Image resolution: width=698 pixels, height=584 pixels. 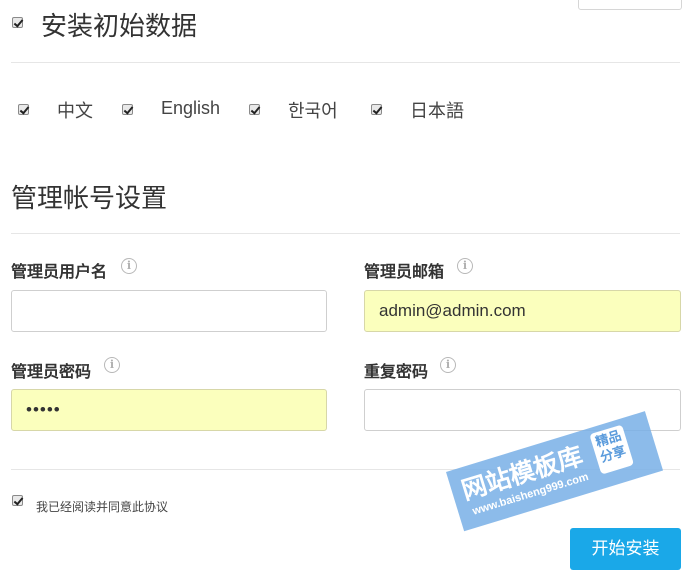 I want to click on password-input: •••••, so click(x=169, y=410).